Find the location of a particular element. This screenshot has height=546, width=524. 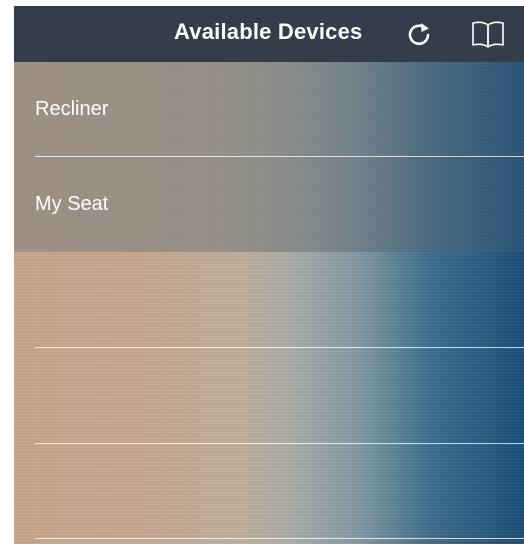

guide-button is located at coordinates (488, 34).